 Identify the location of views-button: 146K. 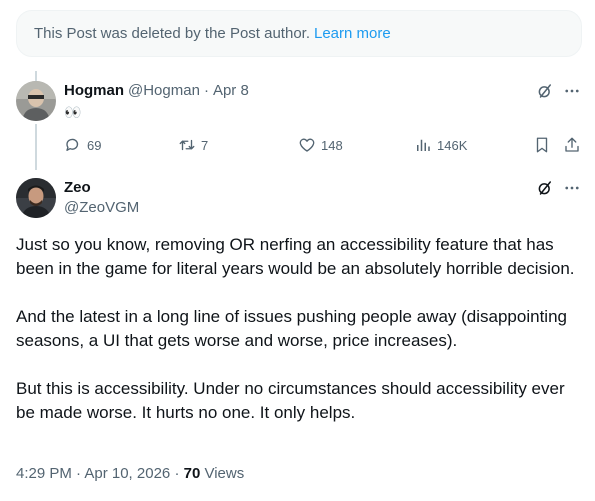
(440, 145).